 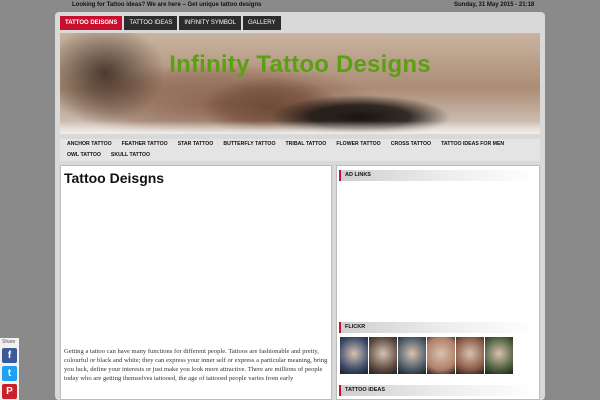 I want to click on pinterest-share-icon: P, so click(x=9, y=391).